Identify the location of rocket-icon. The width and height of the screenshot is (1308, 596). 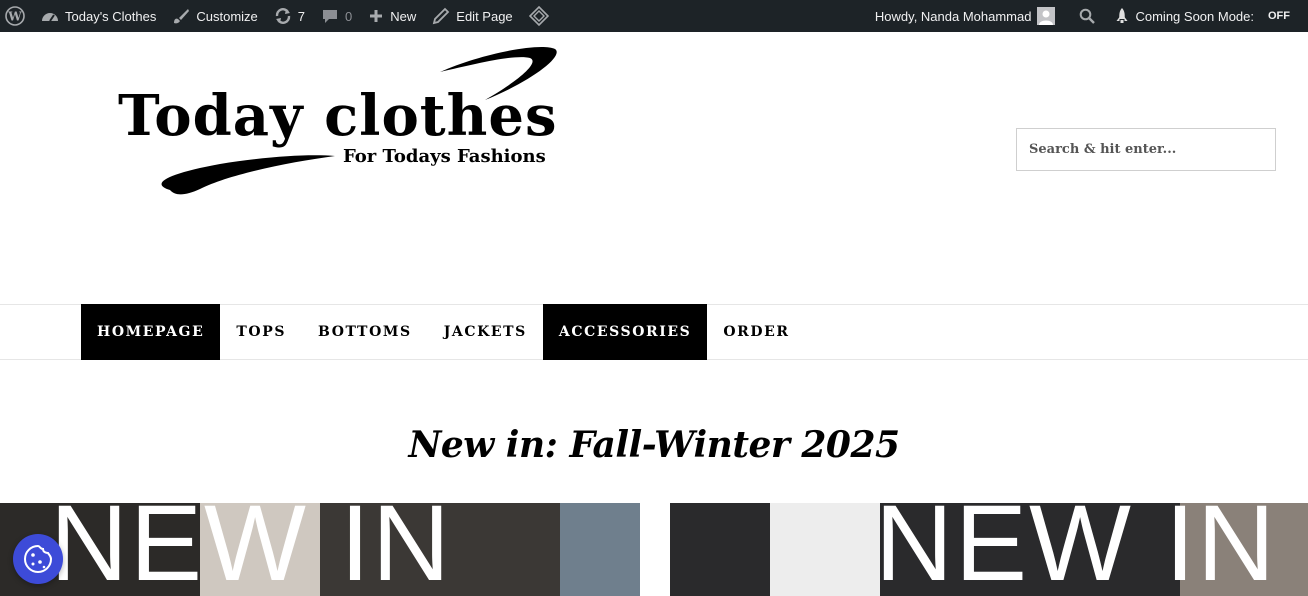
(1122, 15).